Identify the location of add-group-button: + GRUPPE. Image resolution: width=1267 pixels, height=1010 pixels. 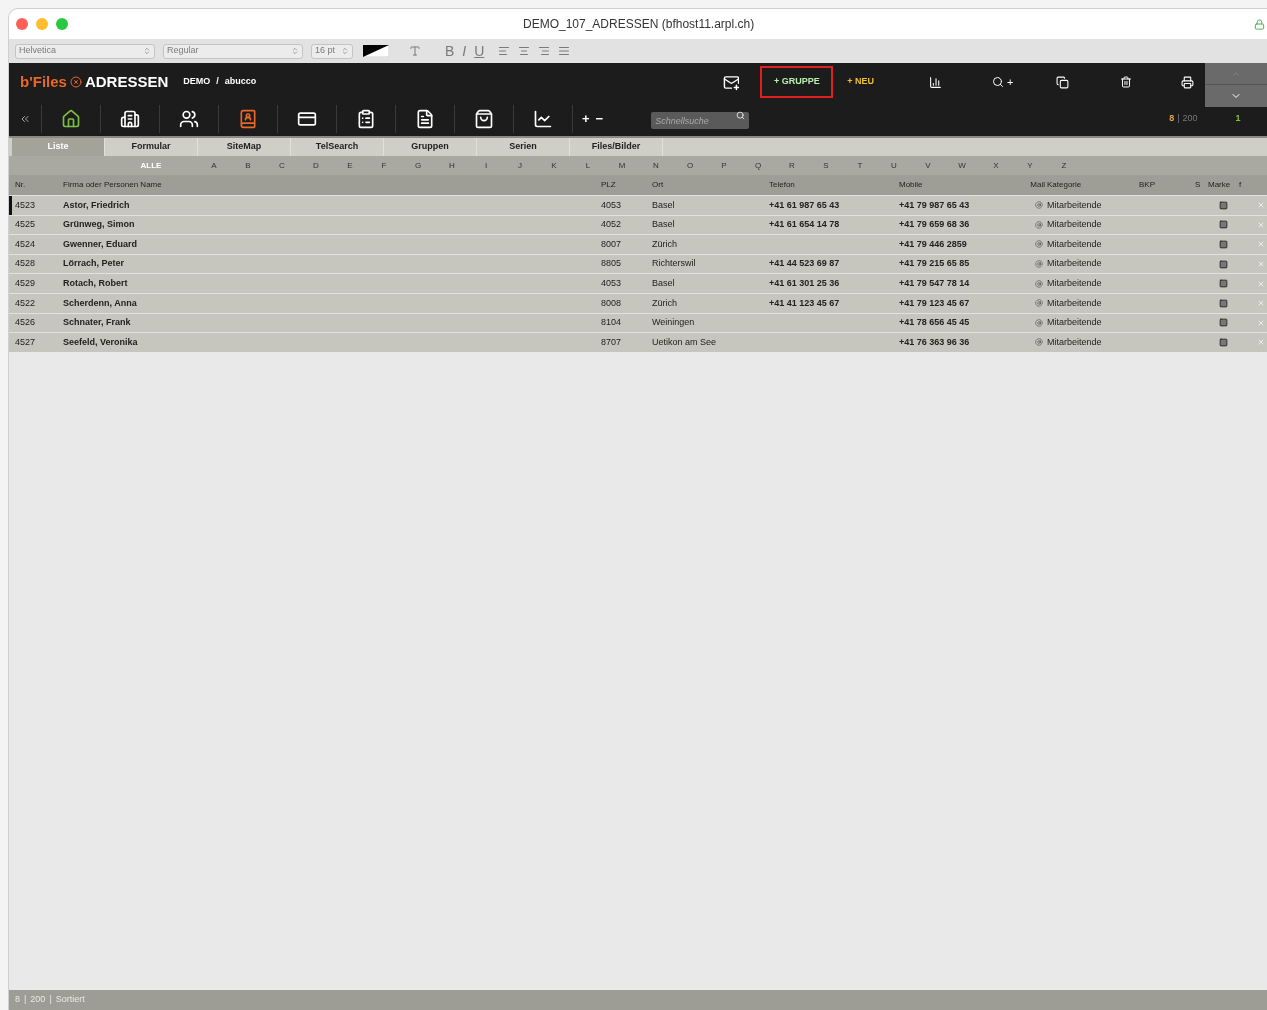
(797, 82).